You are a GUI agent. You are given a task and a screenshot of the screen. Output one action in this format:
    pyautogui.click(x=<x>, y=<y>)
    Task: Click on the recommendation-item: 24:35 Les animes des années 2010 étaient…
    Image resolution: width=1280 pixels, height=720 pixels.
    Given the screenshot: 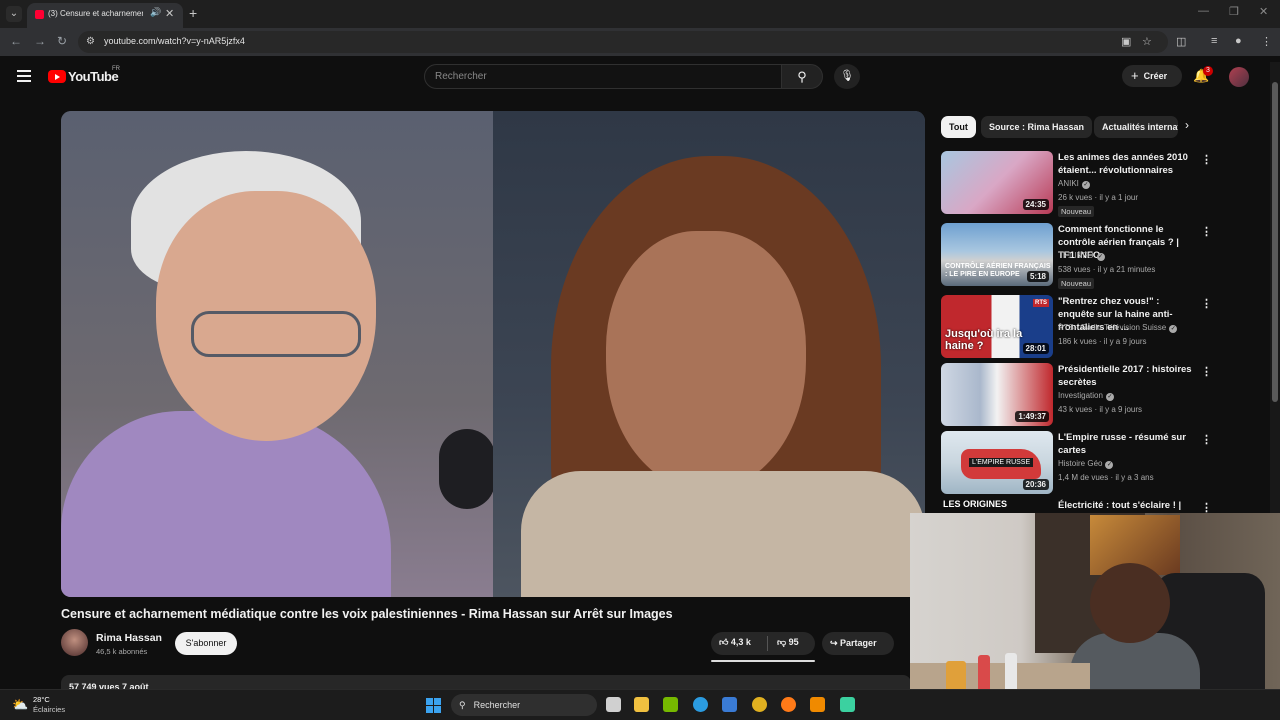 What is the action you would take?
    pyautogui.click(x=1103, y=184)
    